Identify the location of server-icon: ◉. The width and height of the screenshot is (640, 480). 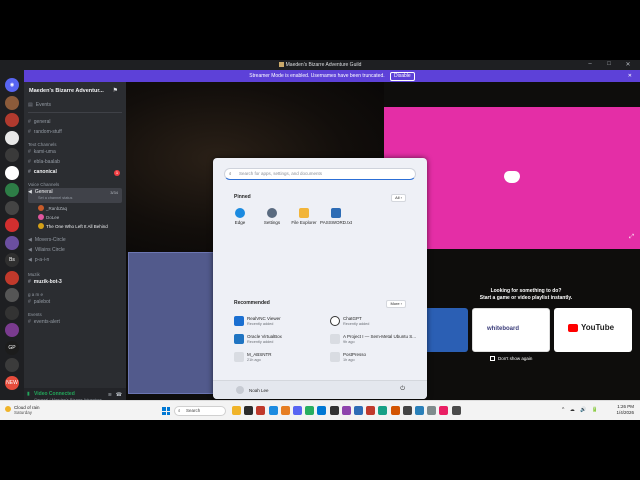
(12, 85).